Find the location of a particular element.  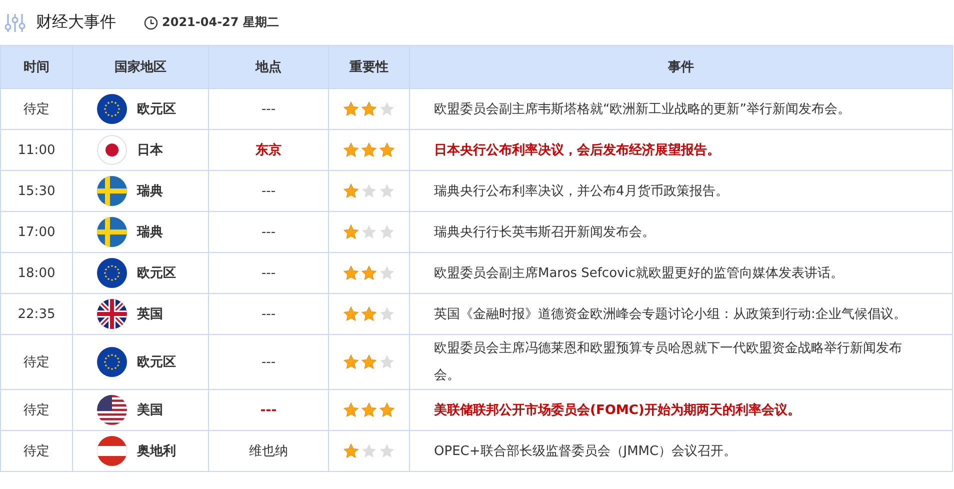

country-name: 英国 is located at coordinates (150, 314).